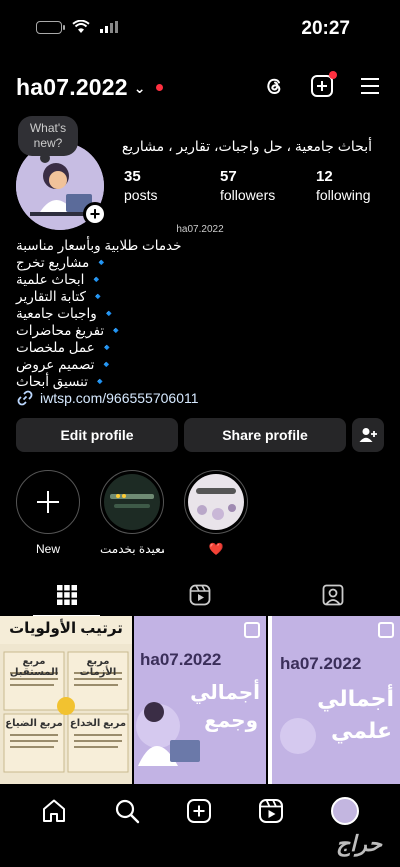 Image resolution: width=400 pixels, height=867 pixels. I want to click on post-text: مربع الأزمات, so click(98, 667).